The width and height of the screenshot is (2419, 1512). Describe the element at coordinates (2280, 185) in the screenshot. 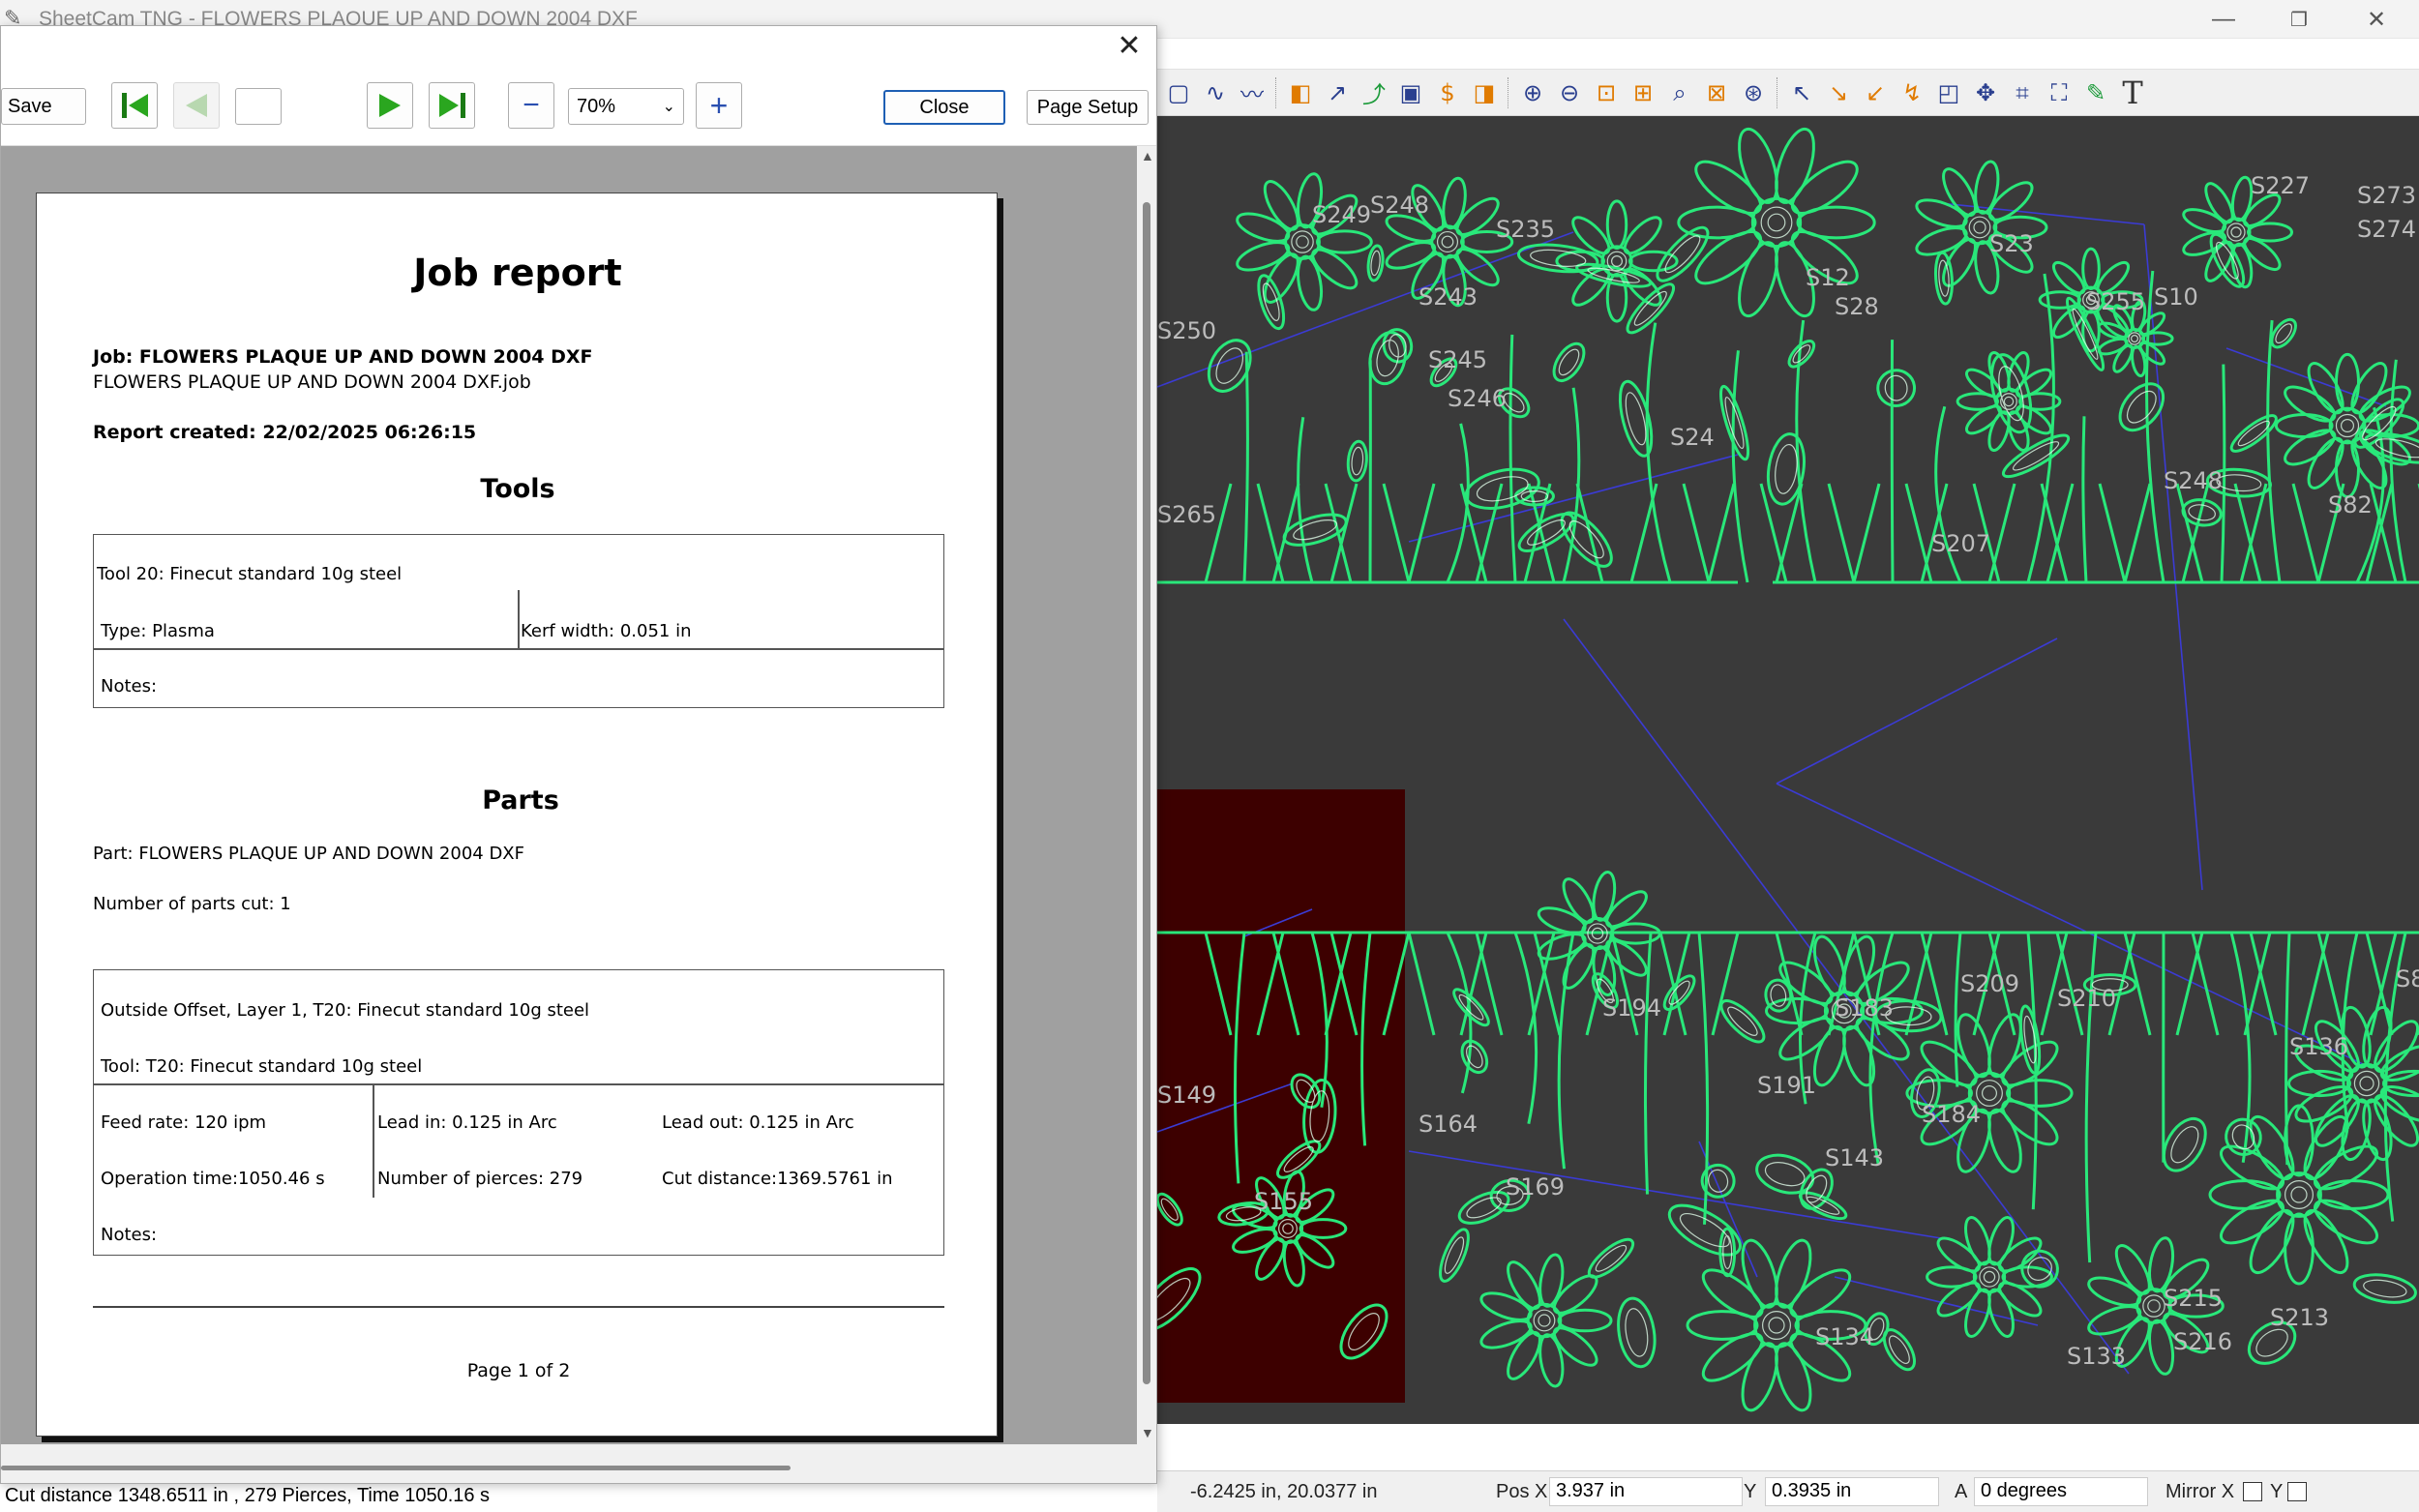

I see `part-label: S227` at that location.